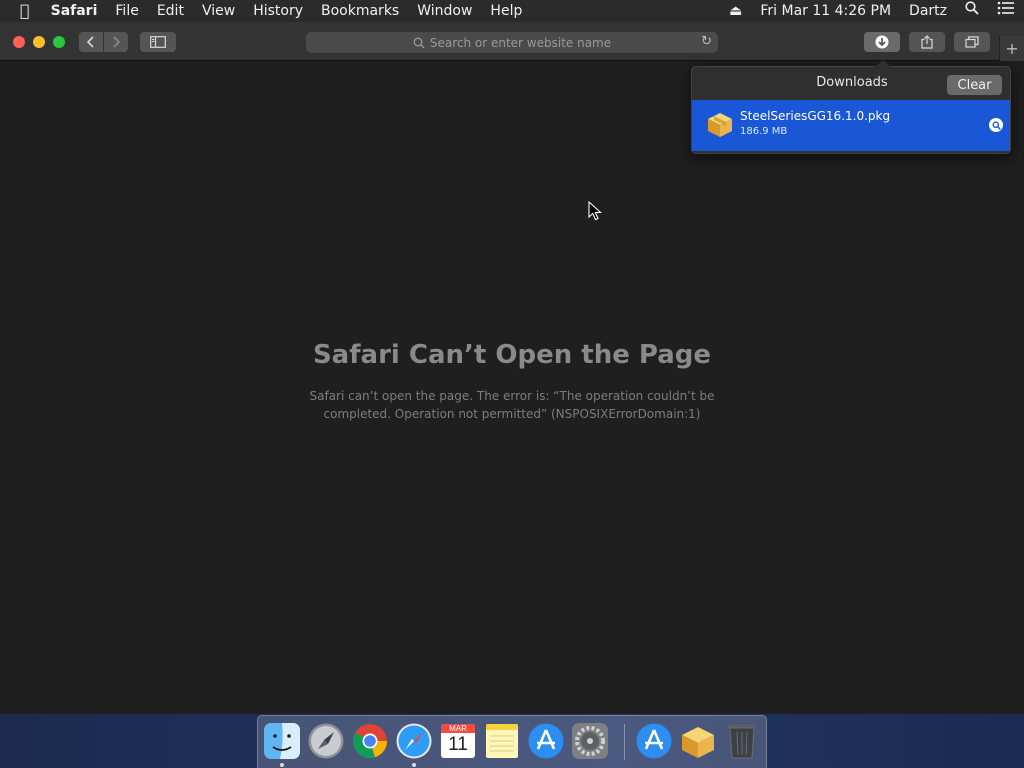 Image resolution: width=1024 pixels, height=768 pixels. What do you see at coordinates (972, 11) in the screenshot?
I see `spotlight-search-icon` at bounding box center [972, 11].